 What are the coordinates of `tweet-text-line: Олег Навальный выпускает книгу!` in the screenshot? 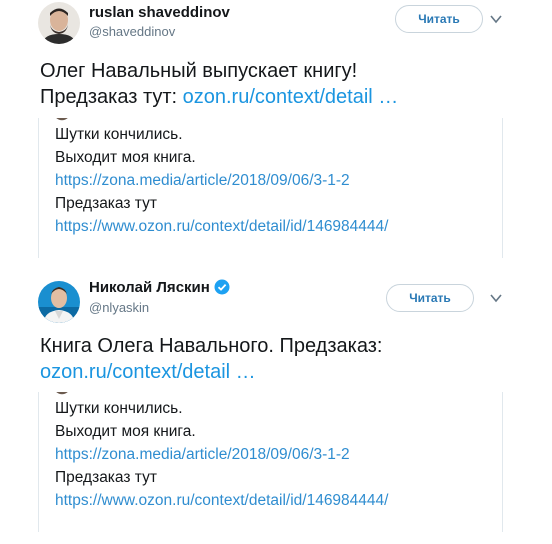 It's located at (199, 71).